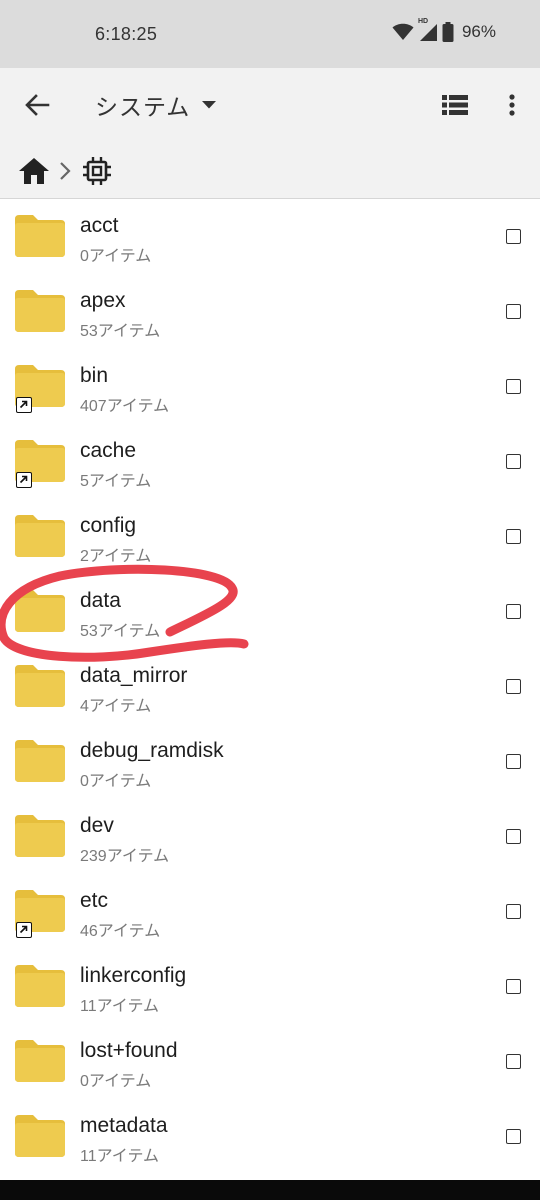 The height and width of the screenshot is (1200, 540). Describe the element at coordinates (124, 1125) in the screenshot. I see `file-name: metadata` at that location.